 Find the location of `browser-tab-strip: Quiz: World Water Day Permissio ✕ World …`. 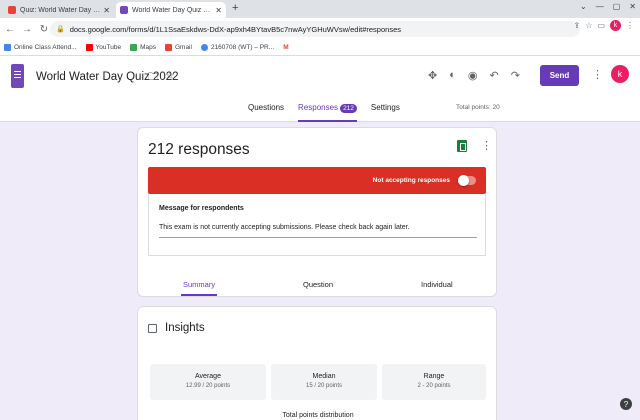

browser-tab-strip: Quiz: World Water Day Permissio ✕ World … is located at coordinates (320, 9).